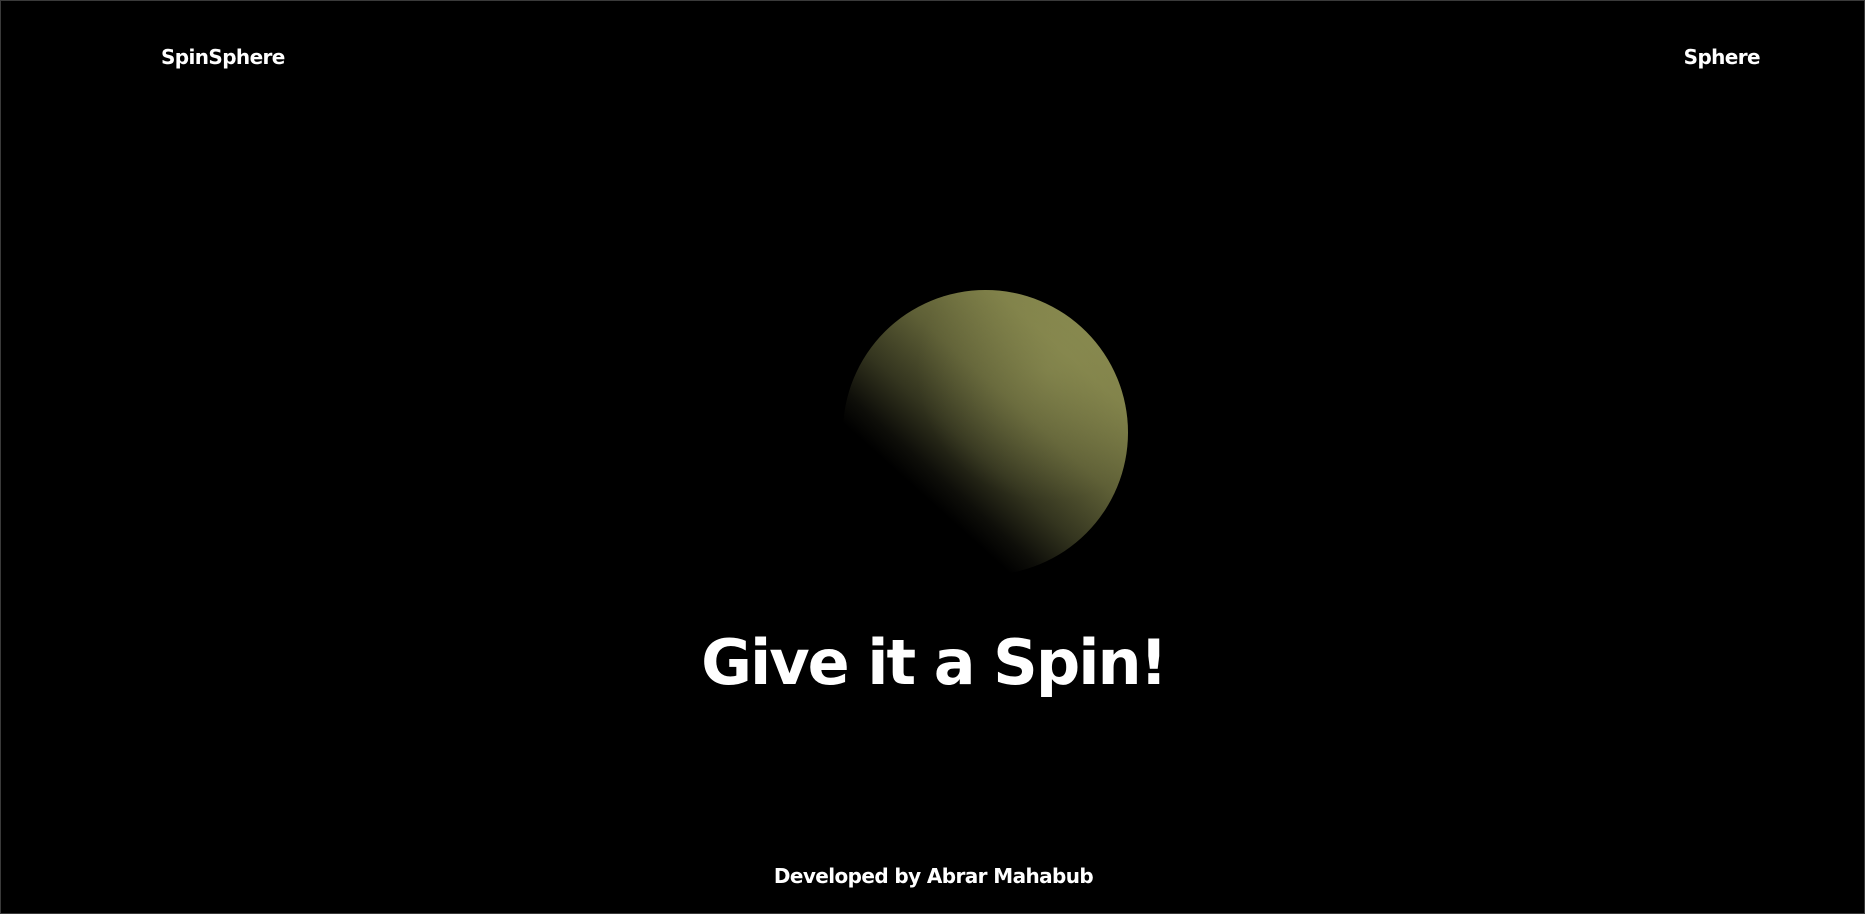  What do you see at coordinates (934, 662) in the screenshot?
I see `hero-headline: Give it a Spin!` at bounding box center [934, 662].